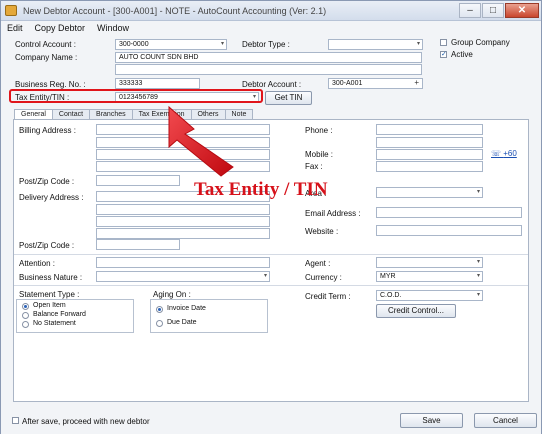 Image resolution: width=542 pixels, height=434 pixels. Describe the element at coordinates (15, 420) in the screenshot. I see `after-save-checkbox` at that location.